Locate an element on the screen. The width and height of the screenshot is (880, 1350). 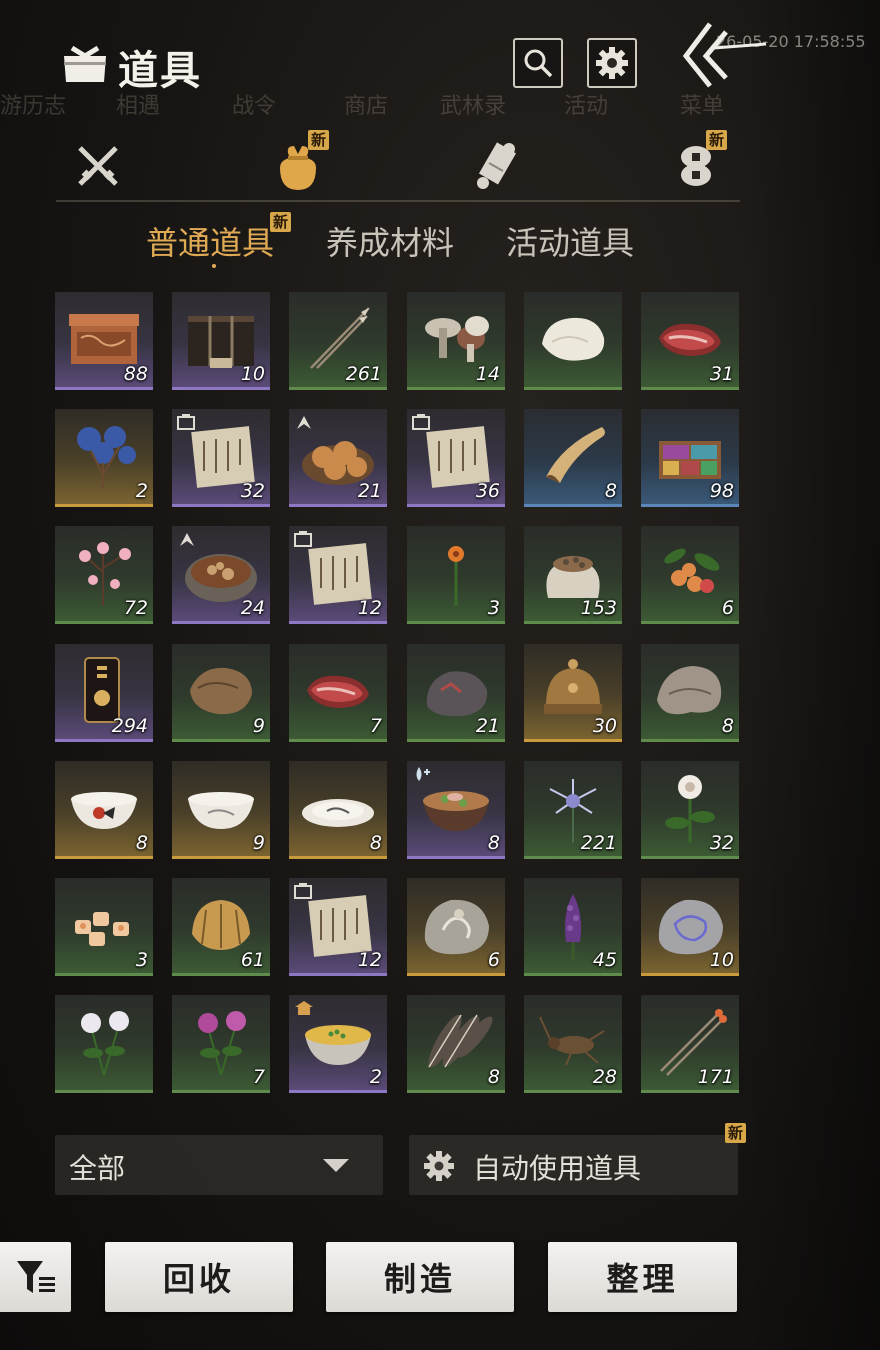
settings-button is located at coordinates (612, 63).